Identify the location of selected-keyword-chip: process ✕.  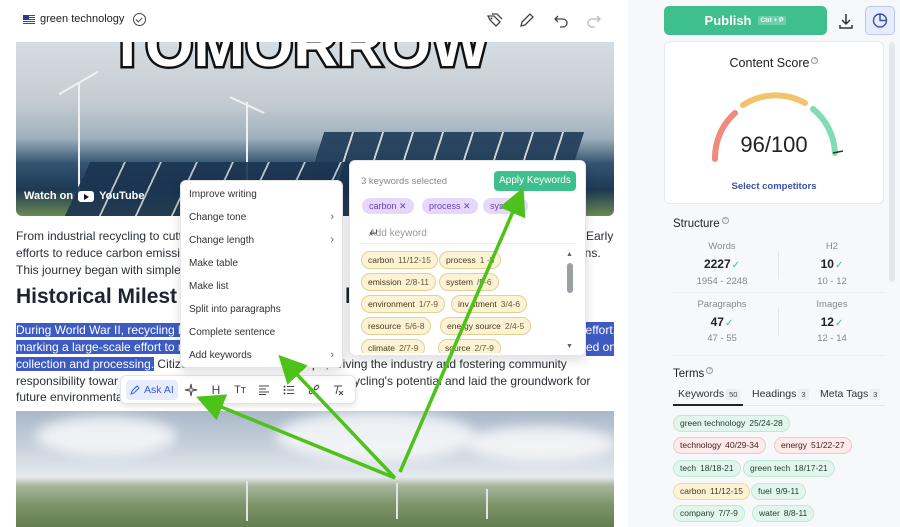
(450, 206).